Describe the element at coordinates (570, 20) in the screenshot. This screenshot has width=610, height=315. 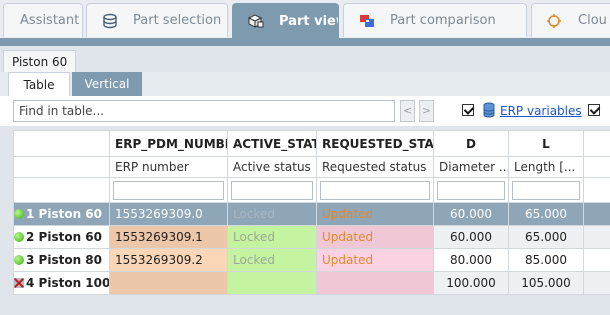
I see `tab-cloud: Clou` at that location.